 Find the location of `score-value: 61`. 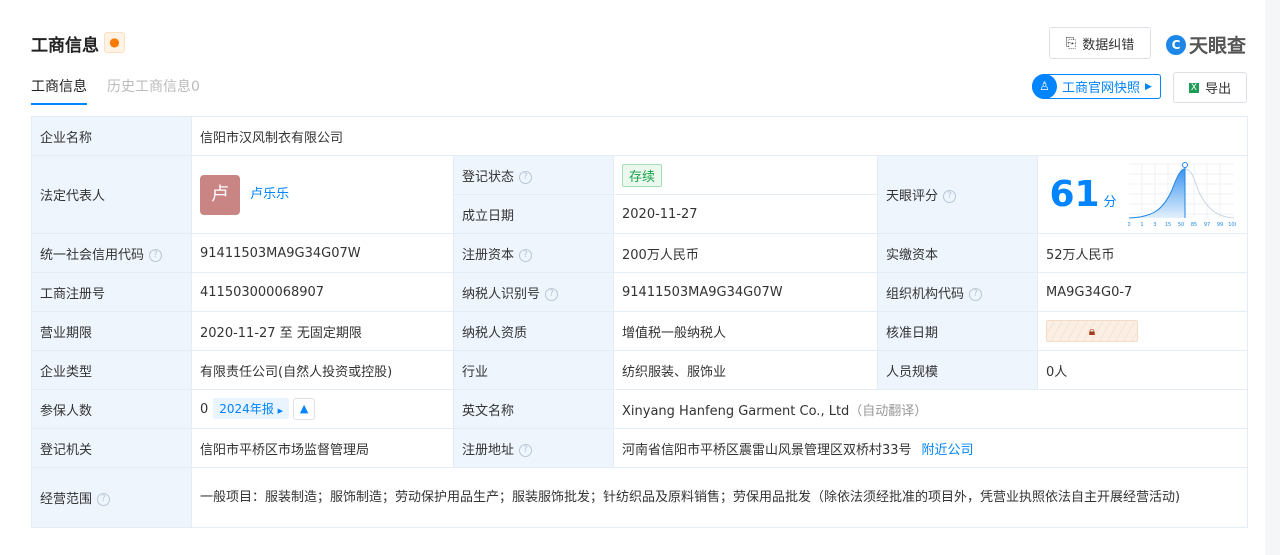

score-value: 61 is located at coordinates (1074, 194).